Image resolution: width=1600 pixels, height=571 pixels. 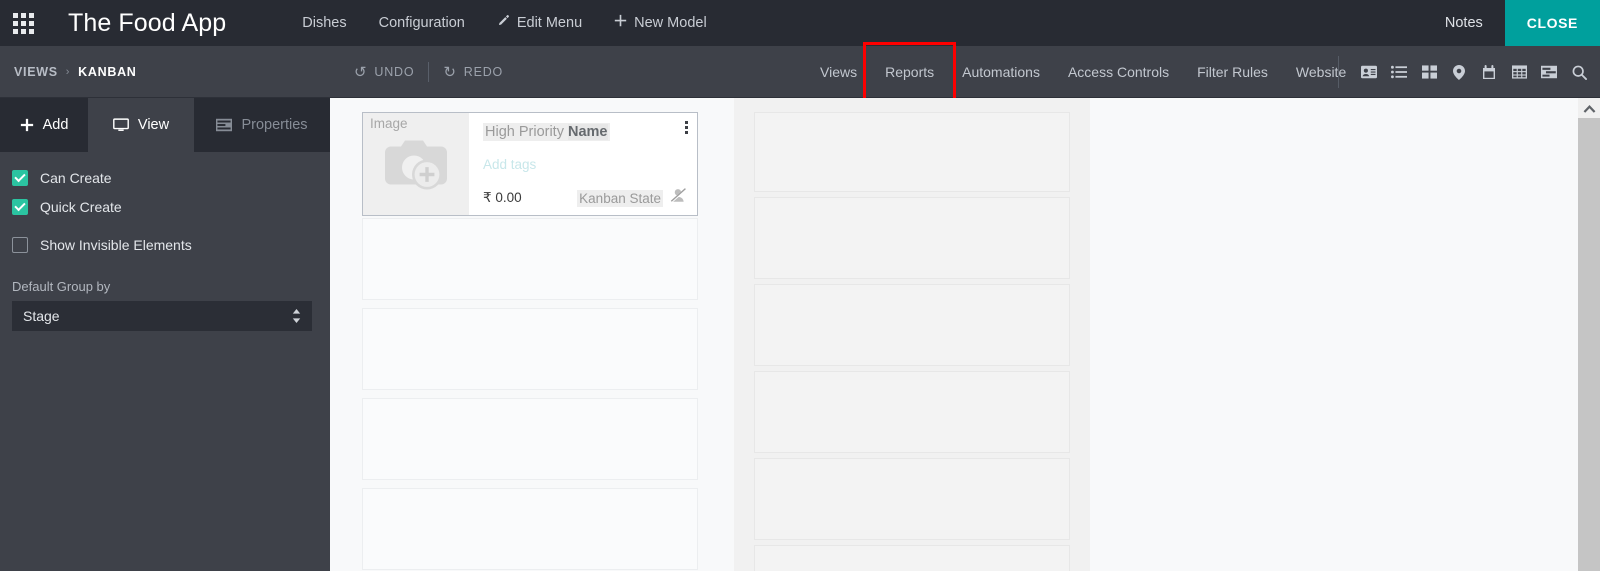 I want to click on undo-redo-group: ↺ UNDO ↻ REDO, so click(x=428, y=72).